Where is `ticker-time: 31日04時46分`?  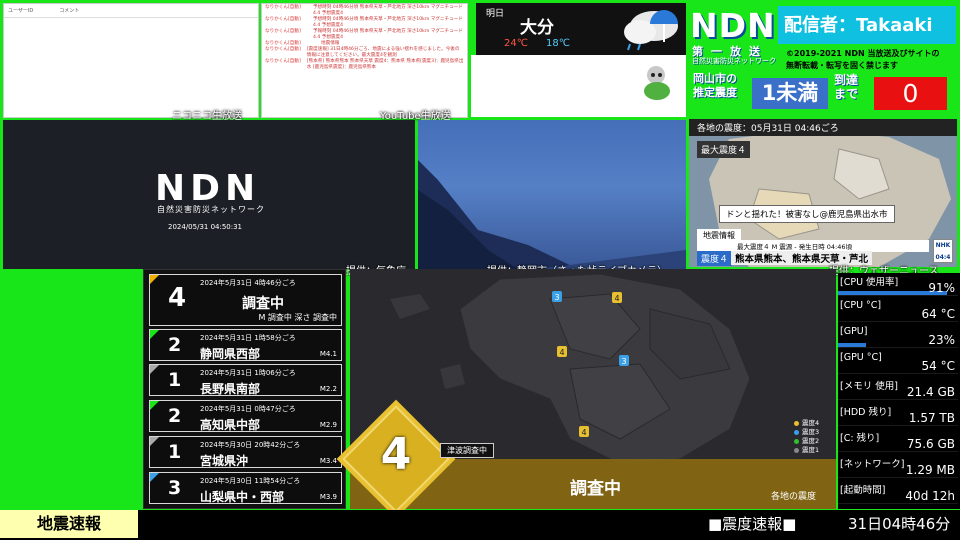
ticker-time: 31日04時46分 is located at coordinates (899, 524).